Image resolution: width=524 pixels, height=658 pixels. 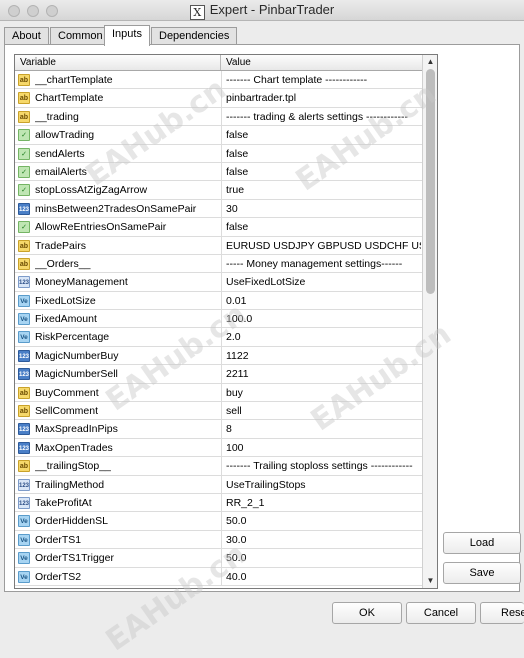 What do you see at coordinates (218, 411) in the screenshot?
I see `input-row: ab SellComment sell` at bounding box center [218, 411].